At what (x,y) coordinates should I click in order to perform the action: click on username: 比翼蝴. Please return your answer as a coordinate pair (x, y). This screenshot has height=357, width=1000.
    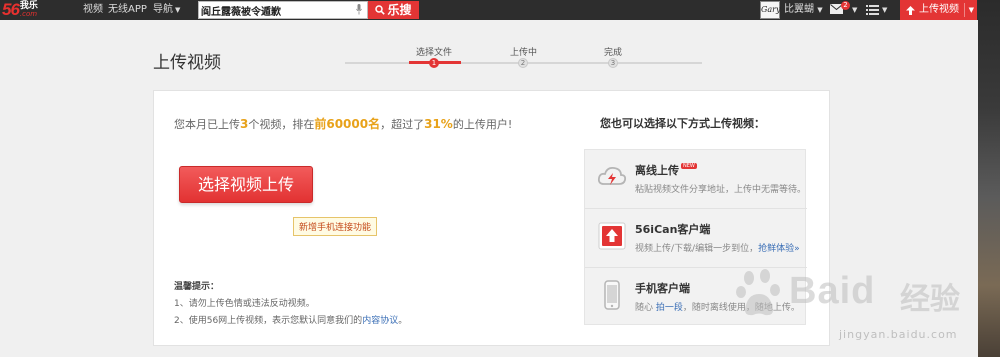
    Looking at the image, I should click on (799, 9).